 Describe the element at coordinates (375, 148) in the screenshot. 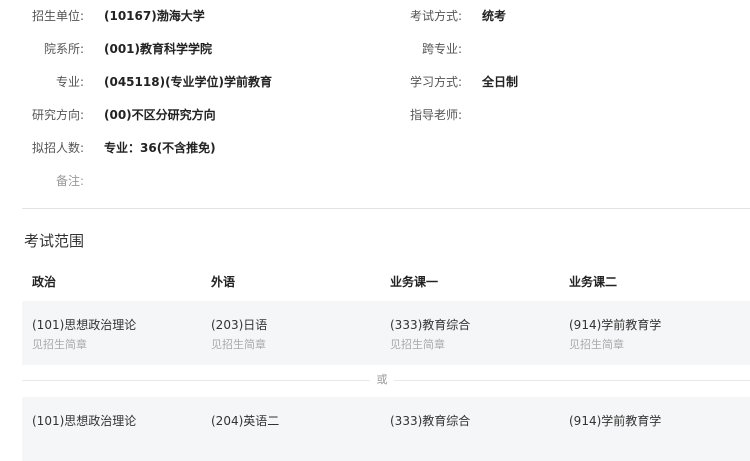

I see `info-row-quota: 拟招人数: 专业：36(不含推免)` at that location.